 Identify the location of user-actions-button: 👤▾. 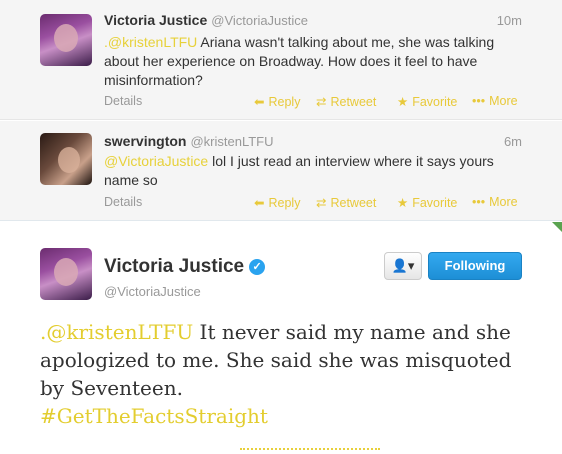
(403, 266).